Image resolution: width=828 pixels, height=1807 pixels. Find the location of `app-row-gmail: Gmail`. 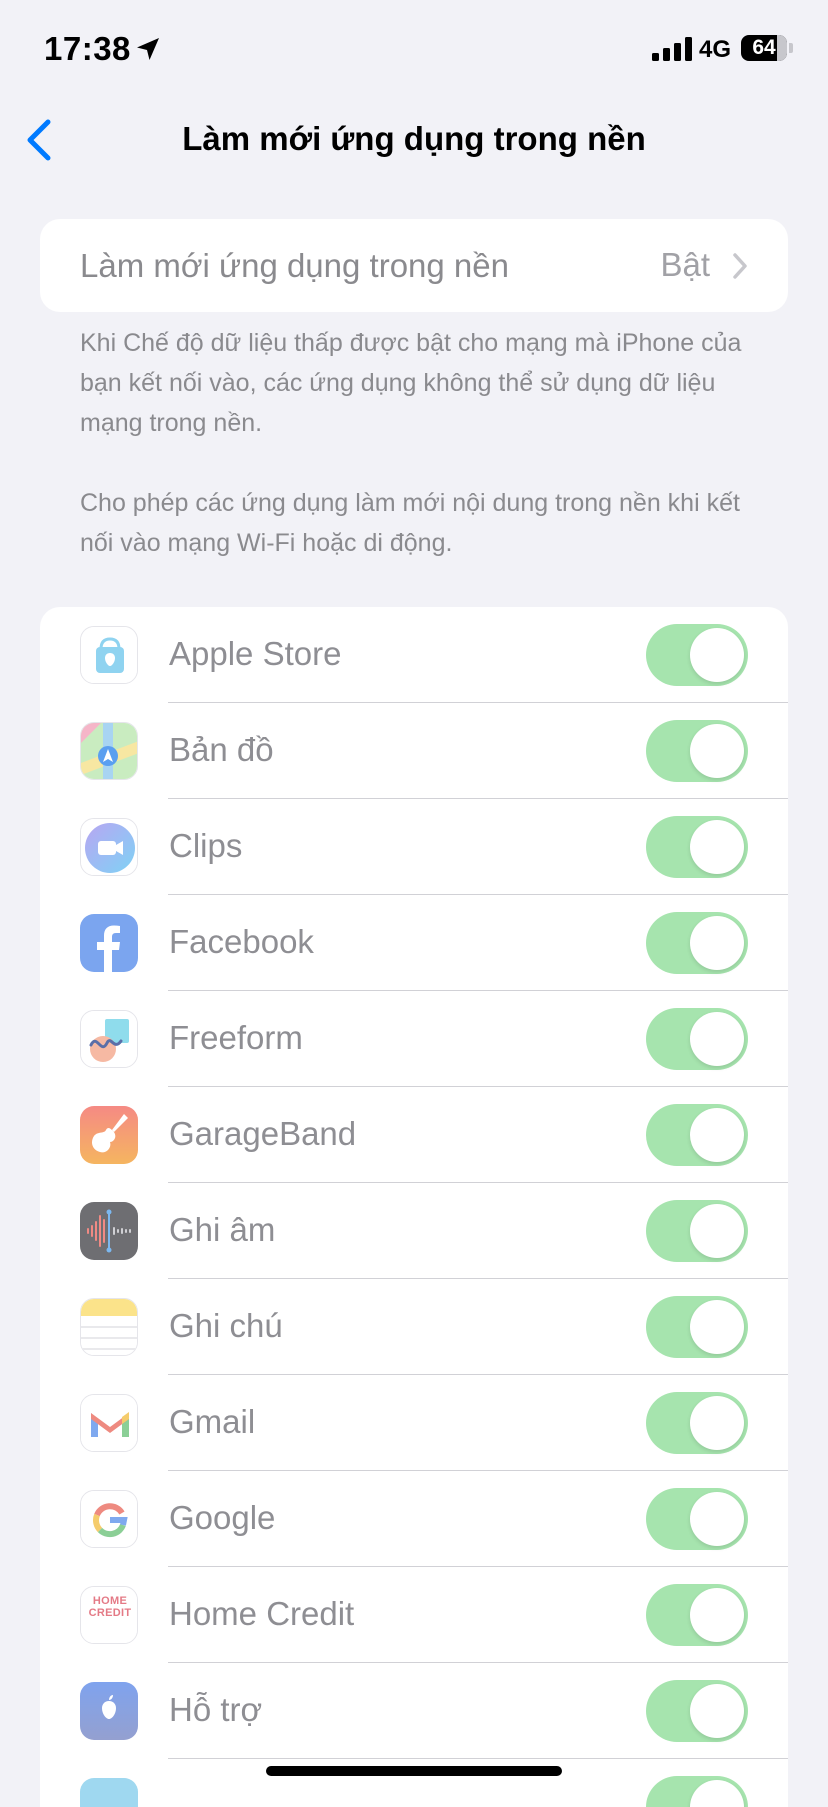

app-row-gmail: Gmail is located at coordinates (414, 1423).